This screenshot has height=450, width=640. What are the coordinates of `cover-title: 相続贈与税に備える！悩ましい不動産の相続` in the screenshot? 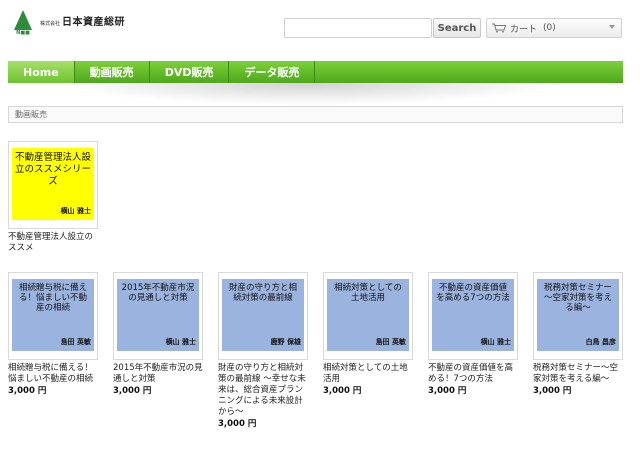 It's located at (52, 298).